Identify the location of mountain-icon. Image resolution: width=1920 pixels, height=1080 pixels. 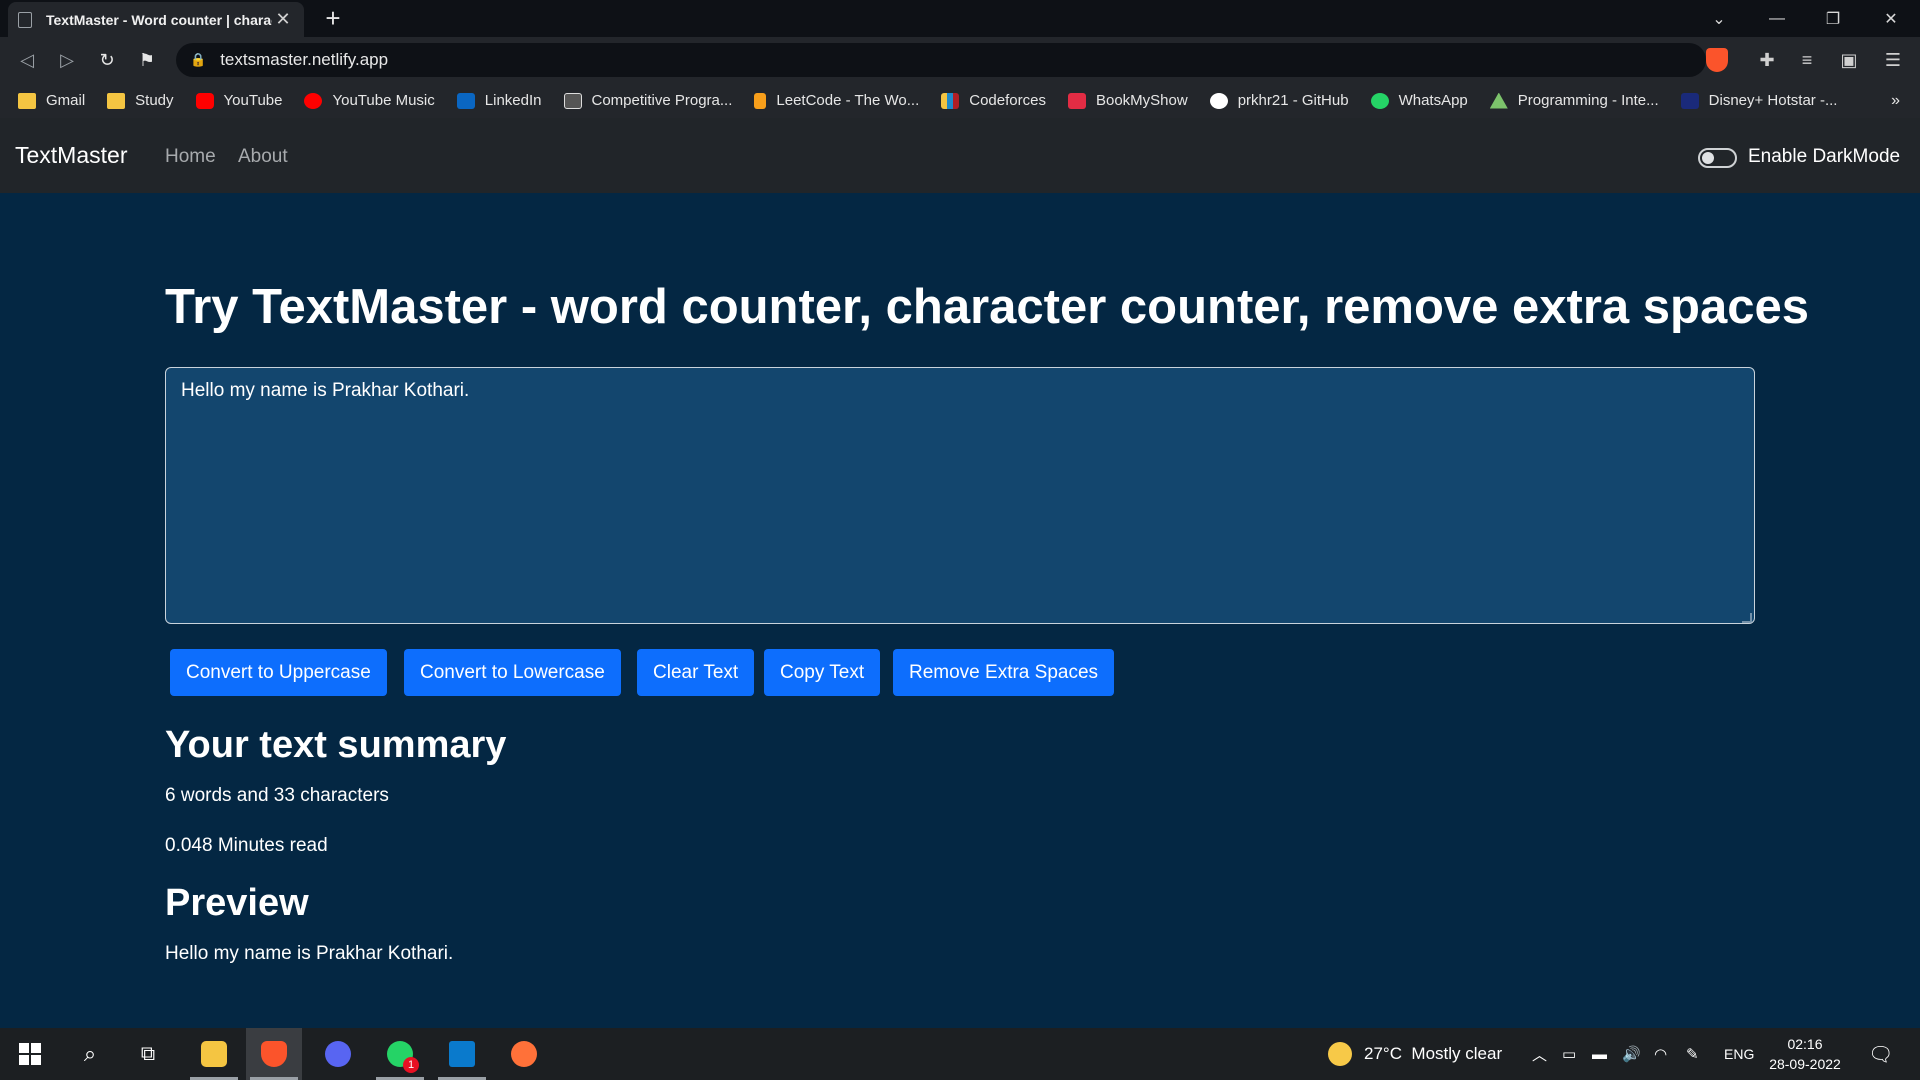
(1498, 100).